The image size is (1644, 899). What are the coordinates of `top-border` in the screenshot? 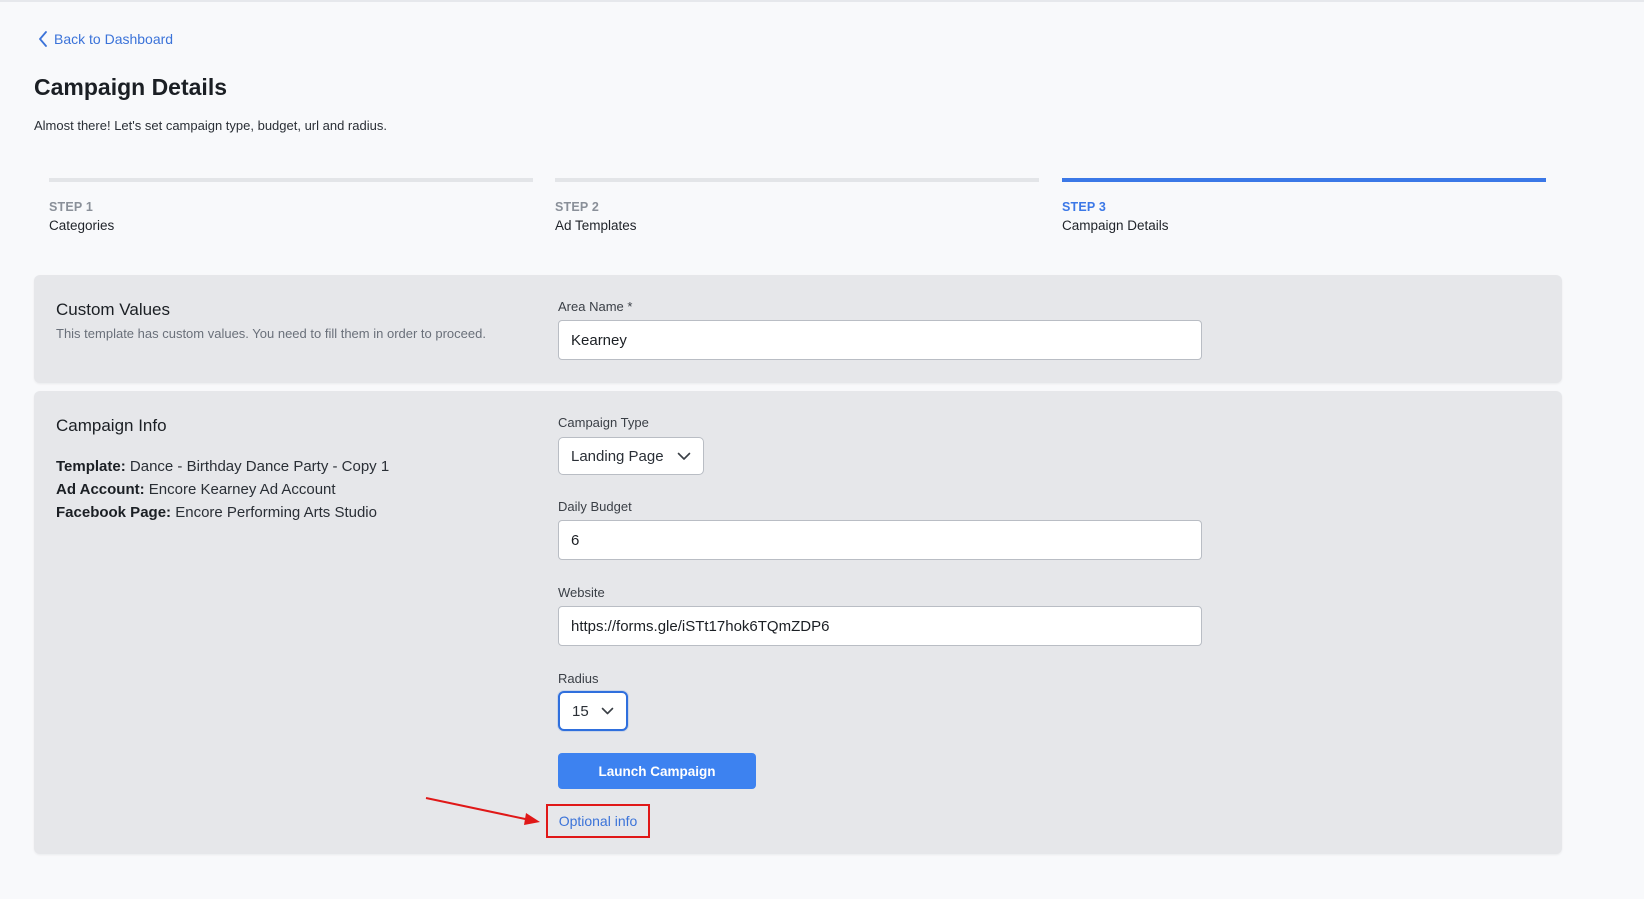 It's located at (822, 1).